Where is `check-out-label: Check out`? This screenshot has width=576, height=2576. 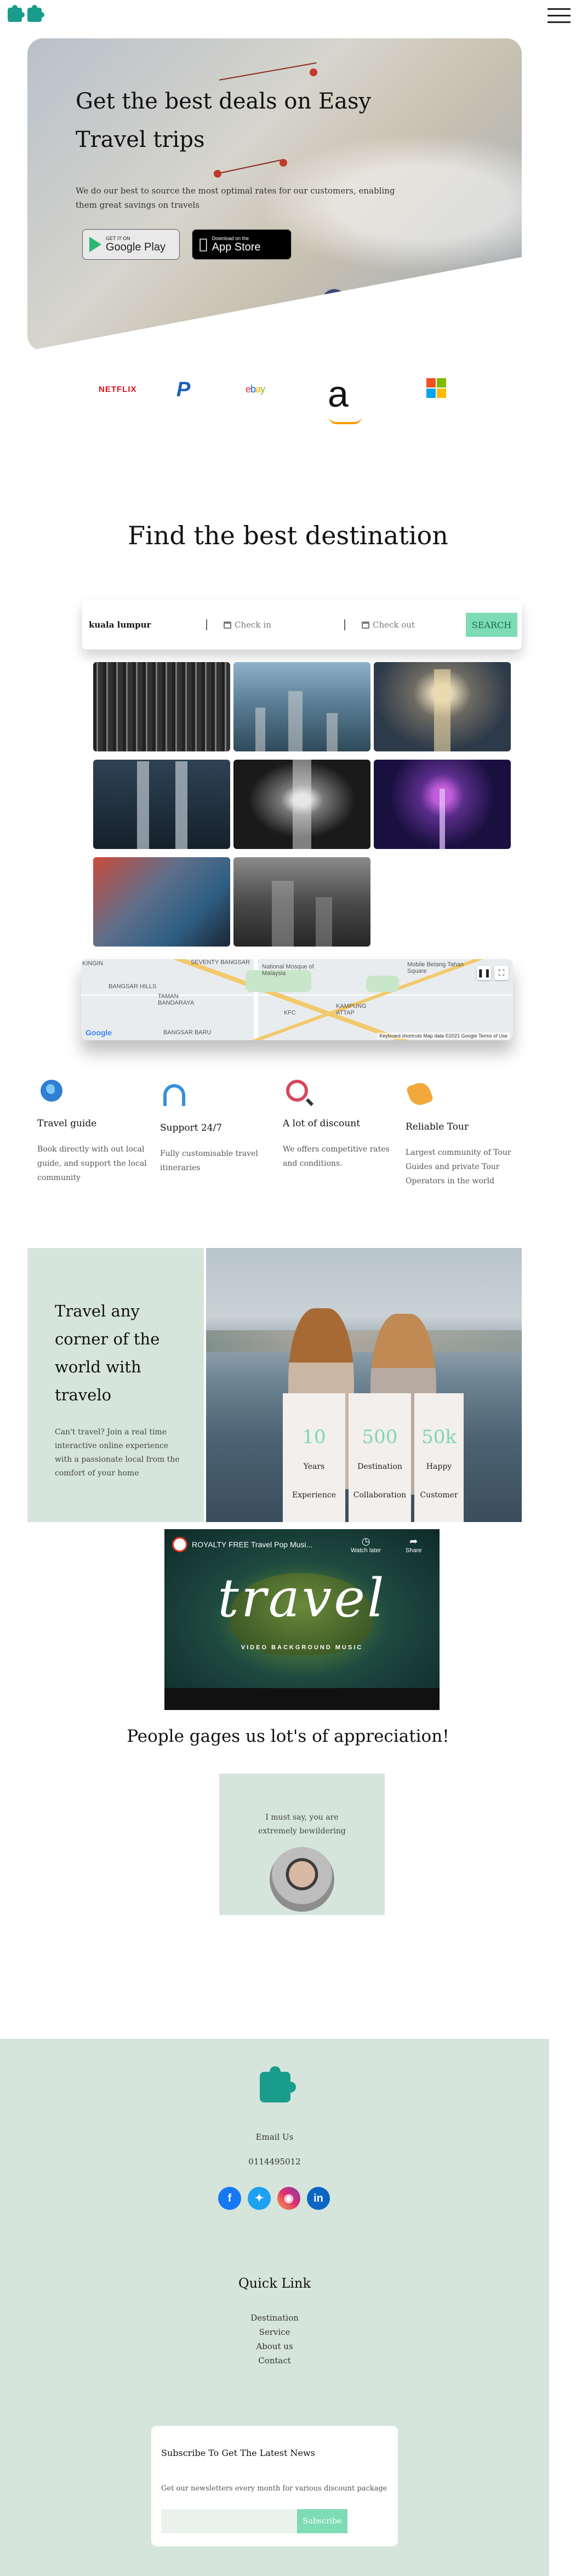 check-out-label: Check out is located at coordinates (394, 625).